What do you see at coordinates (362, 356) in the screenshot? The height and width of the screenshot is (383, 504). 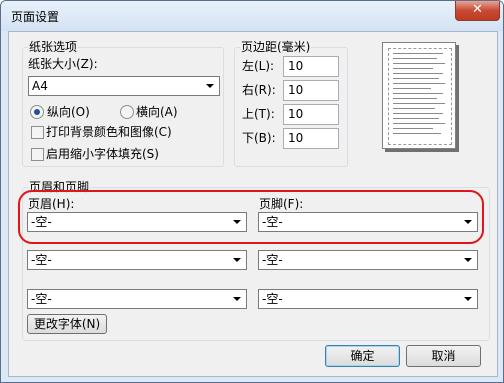 I see `ok-button: 确定` at bounding box center [362, 356].